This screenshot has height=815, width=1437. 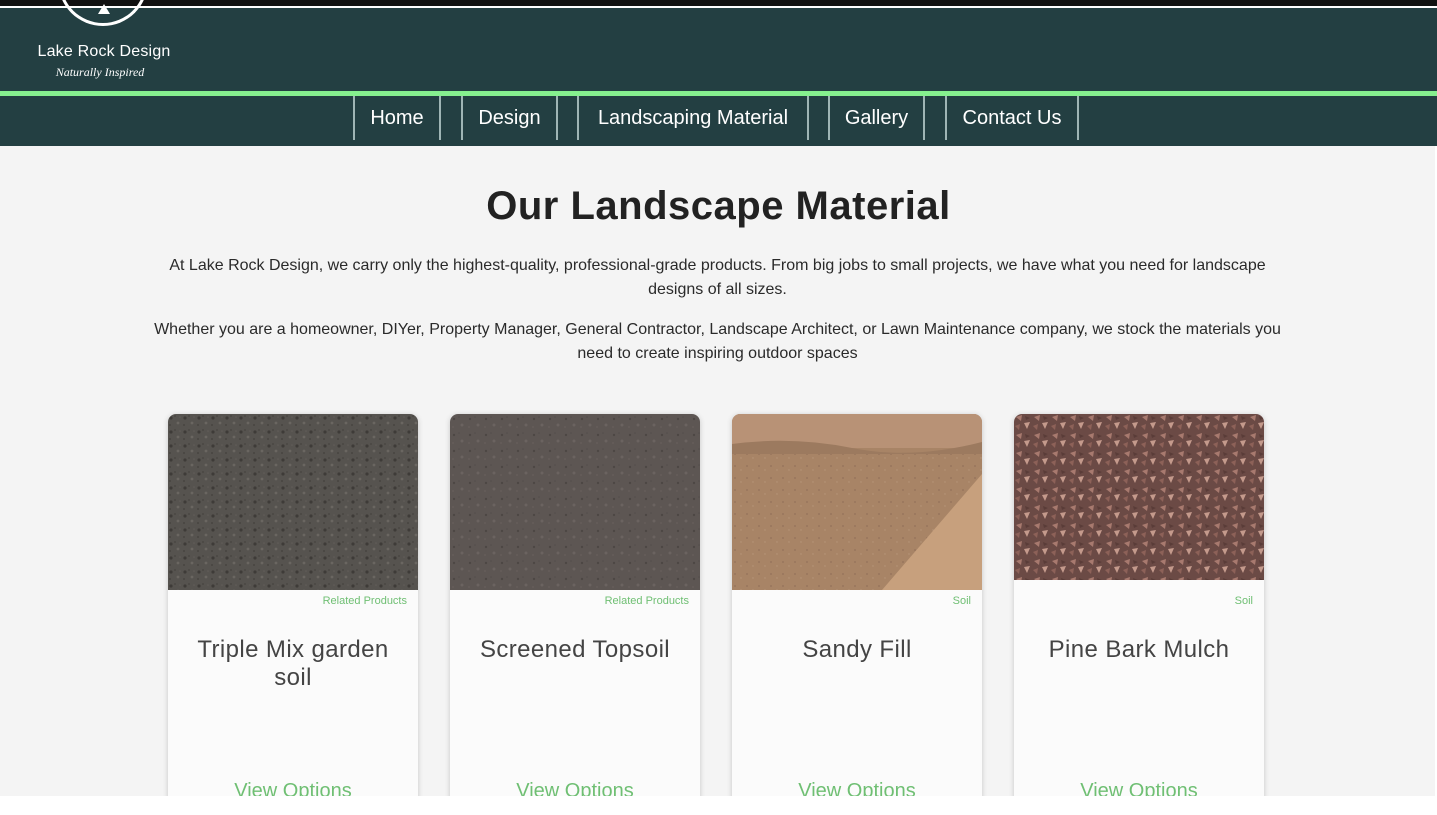 What do you see at coordinates (575, 650) in the screenshot?
I see `card-title: Screened Topsoil` at bounding box center [575, 650].